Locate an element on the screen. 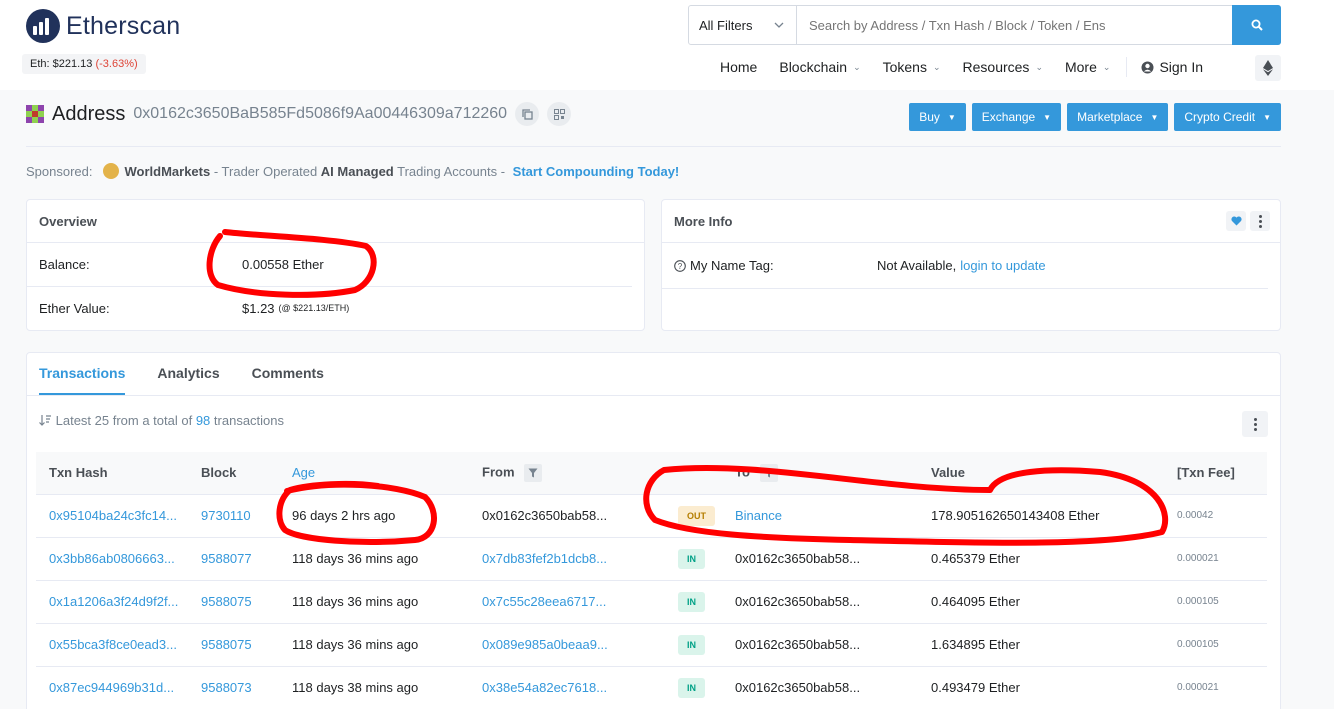 The width and height of the screenshot is (1334, 709). from-filter-button is located at coordinates (533, 472).